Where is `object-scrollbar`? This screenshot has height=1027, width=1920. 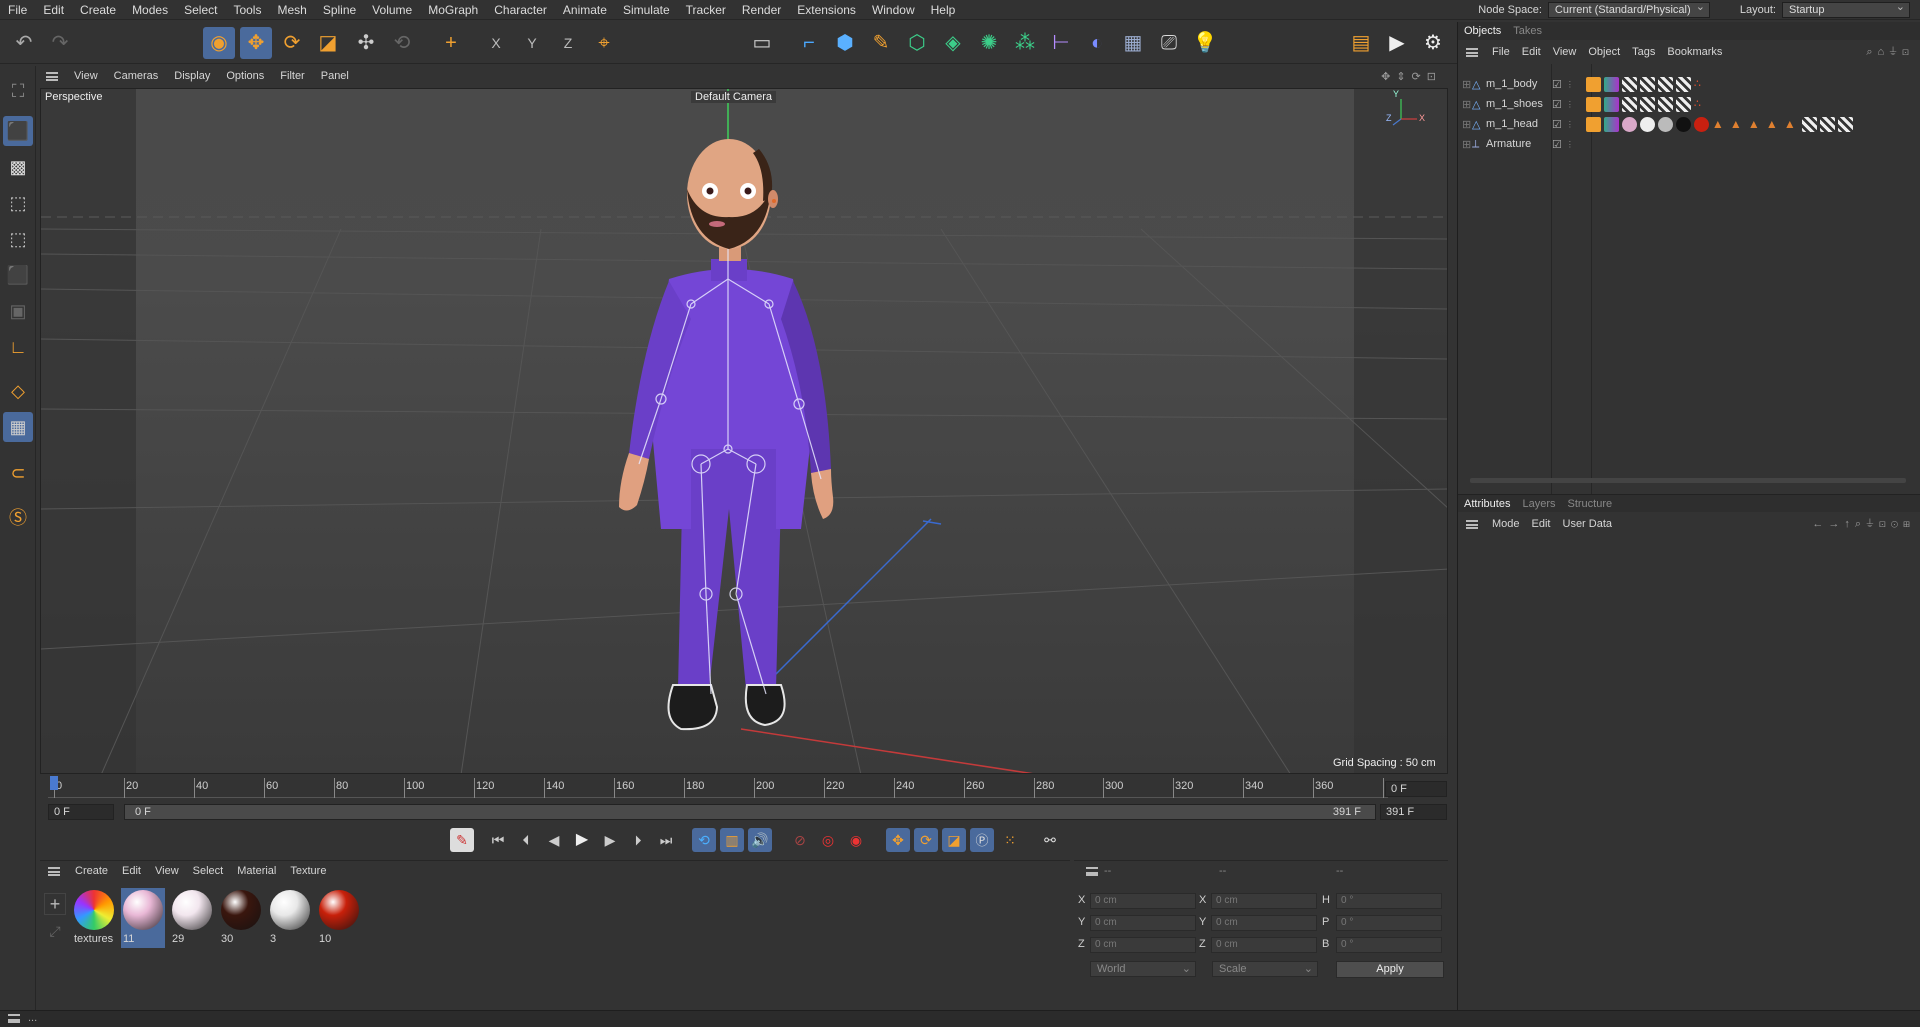
object-scrollbar is located at coordinates (1688, 480).